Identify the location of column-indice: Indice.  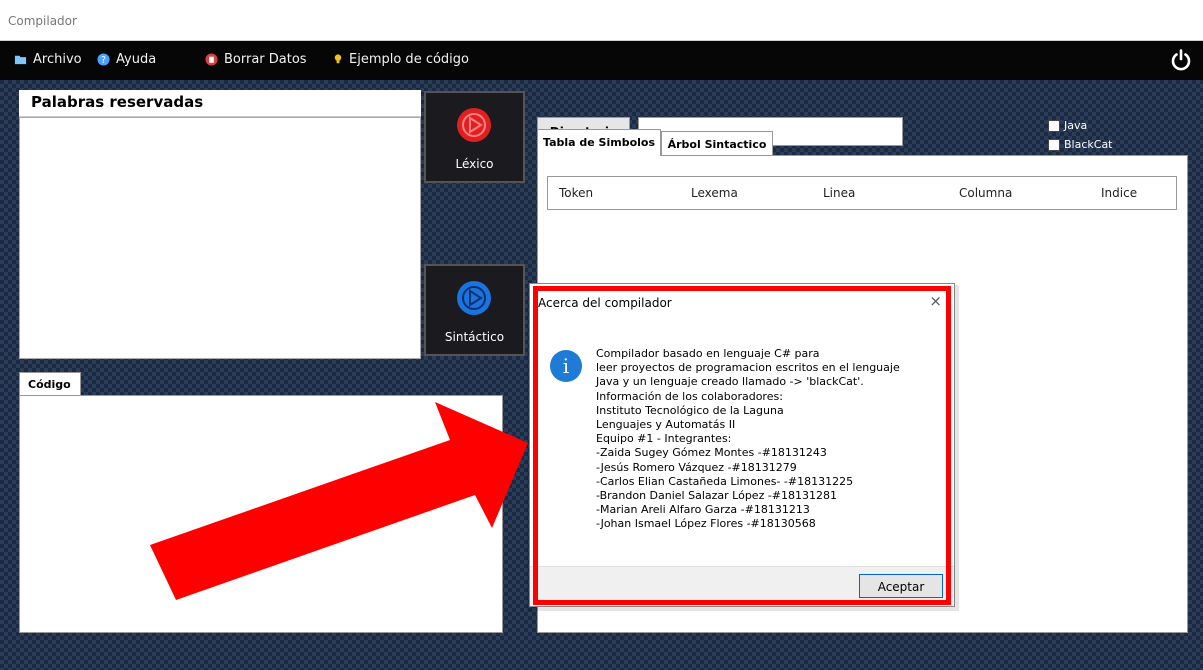
(1119, 193).